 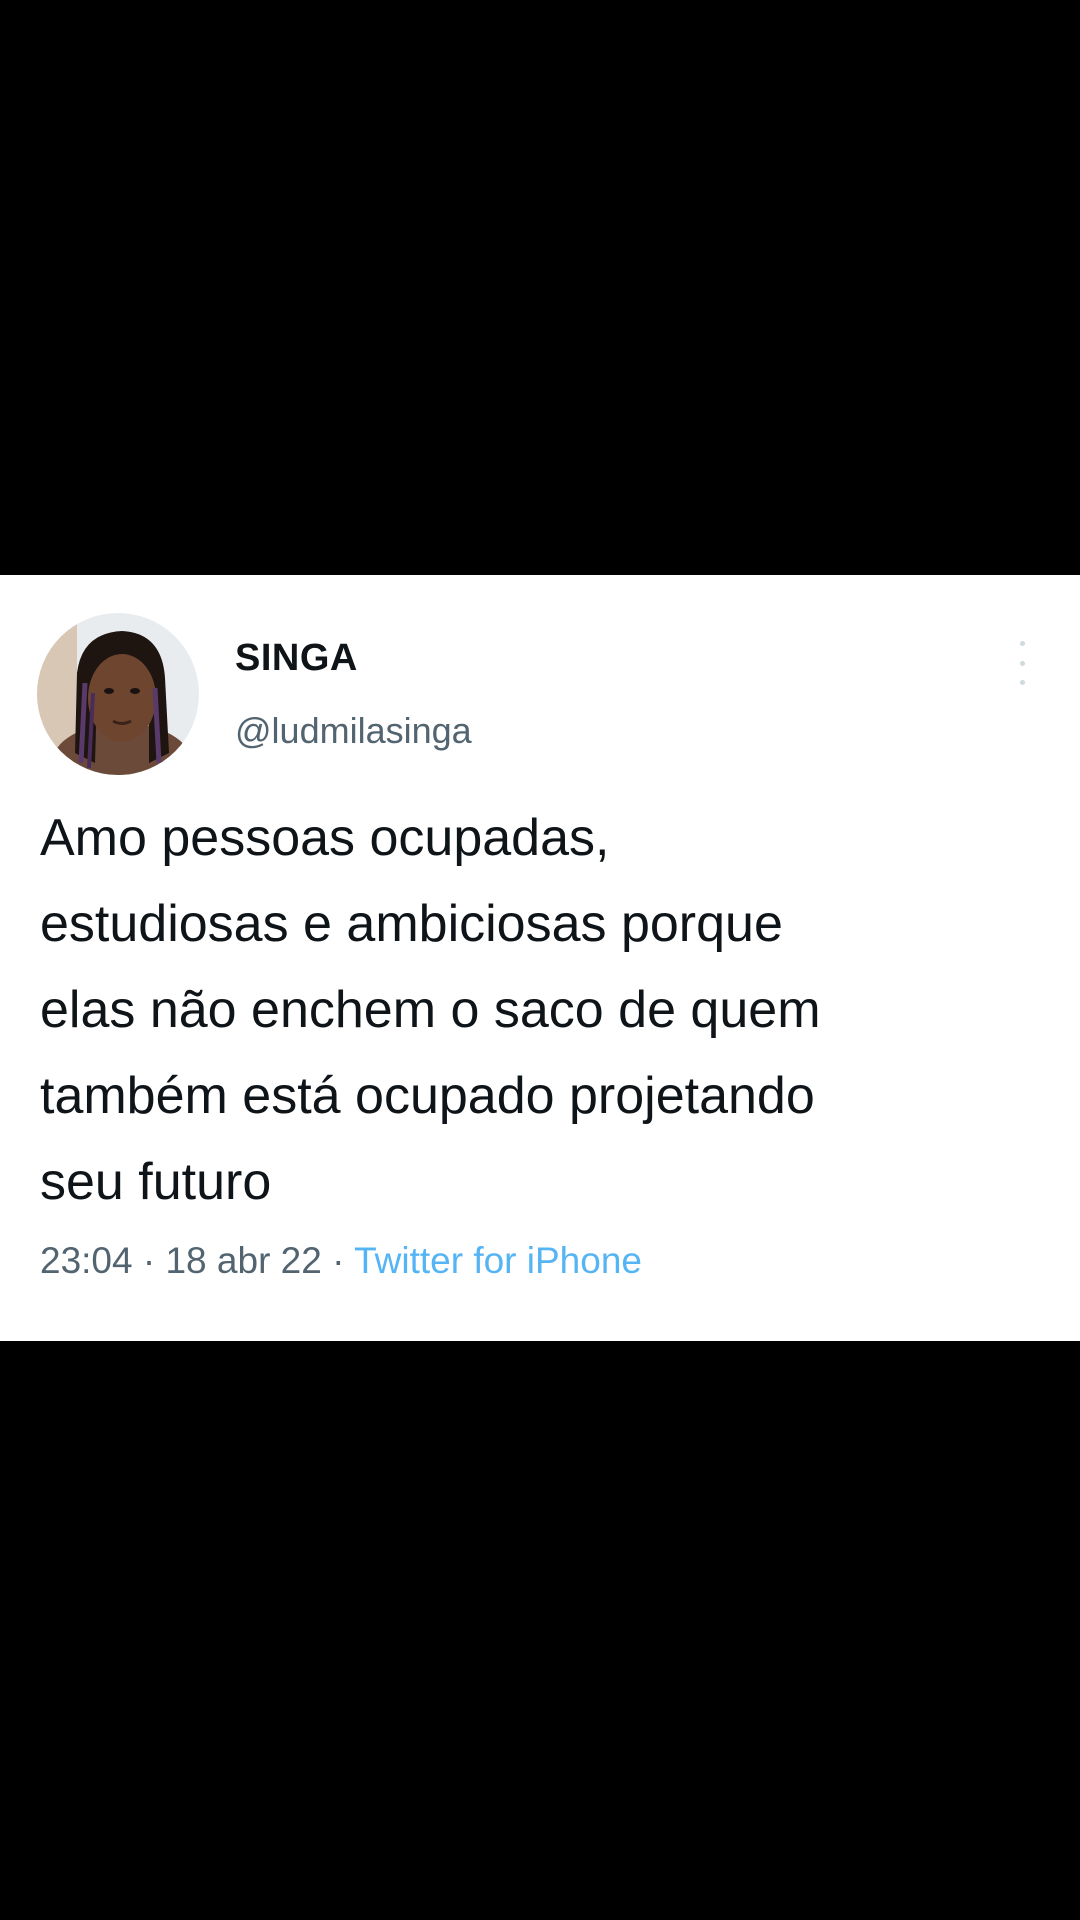 I want to click on avatar, so click(x=118, y=694).